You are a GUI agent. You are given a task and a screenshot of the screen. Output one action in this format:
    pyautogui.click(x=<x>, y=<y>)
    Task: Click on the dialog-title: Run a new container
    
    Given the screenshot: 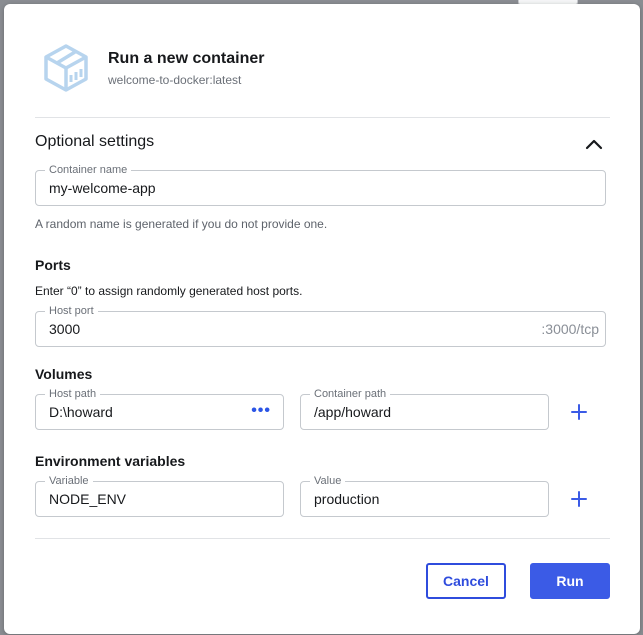 What is the action you would take?
    pyautogui.click(x=186, y=58)
    